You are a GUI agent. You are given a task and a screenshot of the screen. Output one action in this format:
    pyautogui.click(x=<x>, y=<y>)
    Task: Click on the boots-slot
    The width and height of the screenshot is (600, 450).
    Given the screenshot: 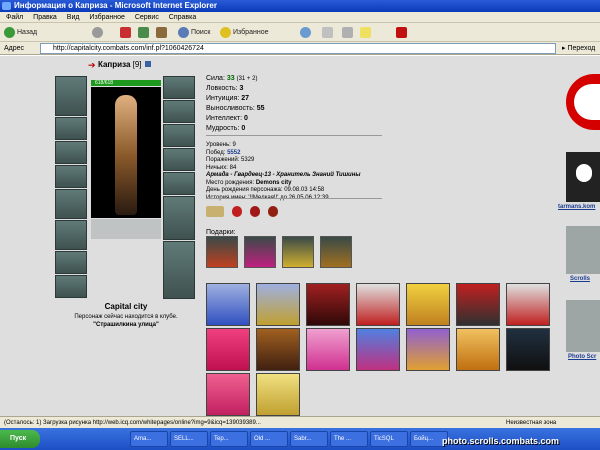 What is the action you would take?
    pyautogui.click(x=71, y=235)
    